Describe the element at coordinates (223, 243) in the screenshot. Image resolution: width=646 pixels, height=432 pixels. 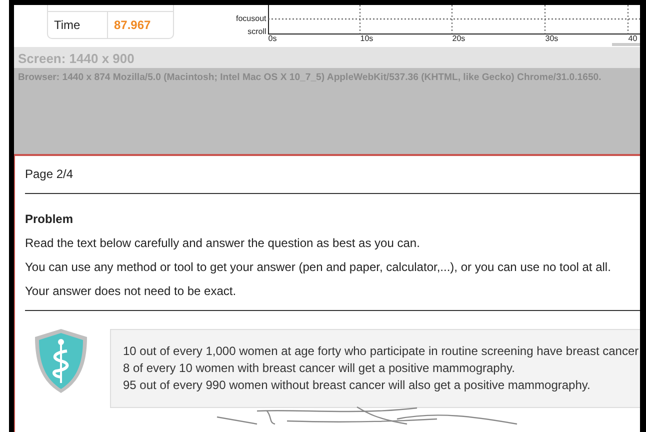
I see `instruction-text: Read the text below carefully and answer the question as best as you can.` at that location.